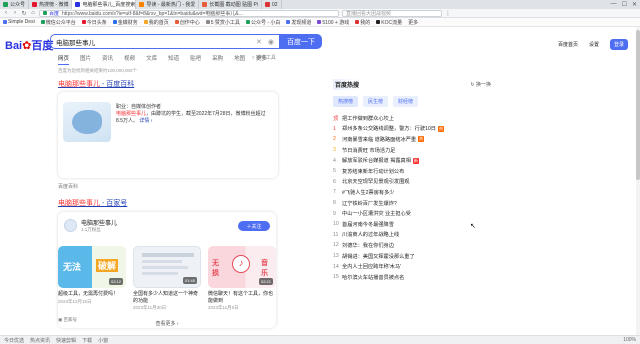 This screenshot has height=344, width=640. What do you see at coordinates (33, 13) in the screenshot?
I see `home-icon: ⌂` at bounding box center [33, 13].